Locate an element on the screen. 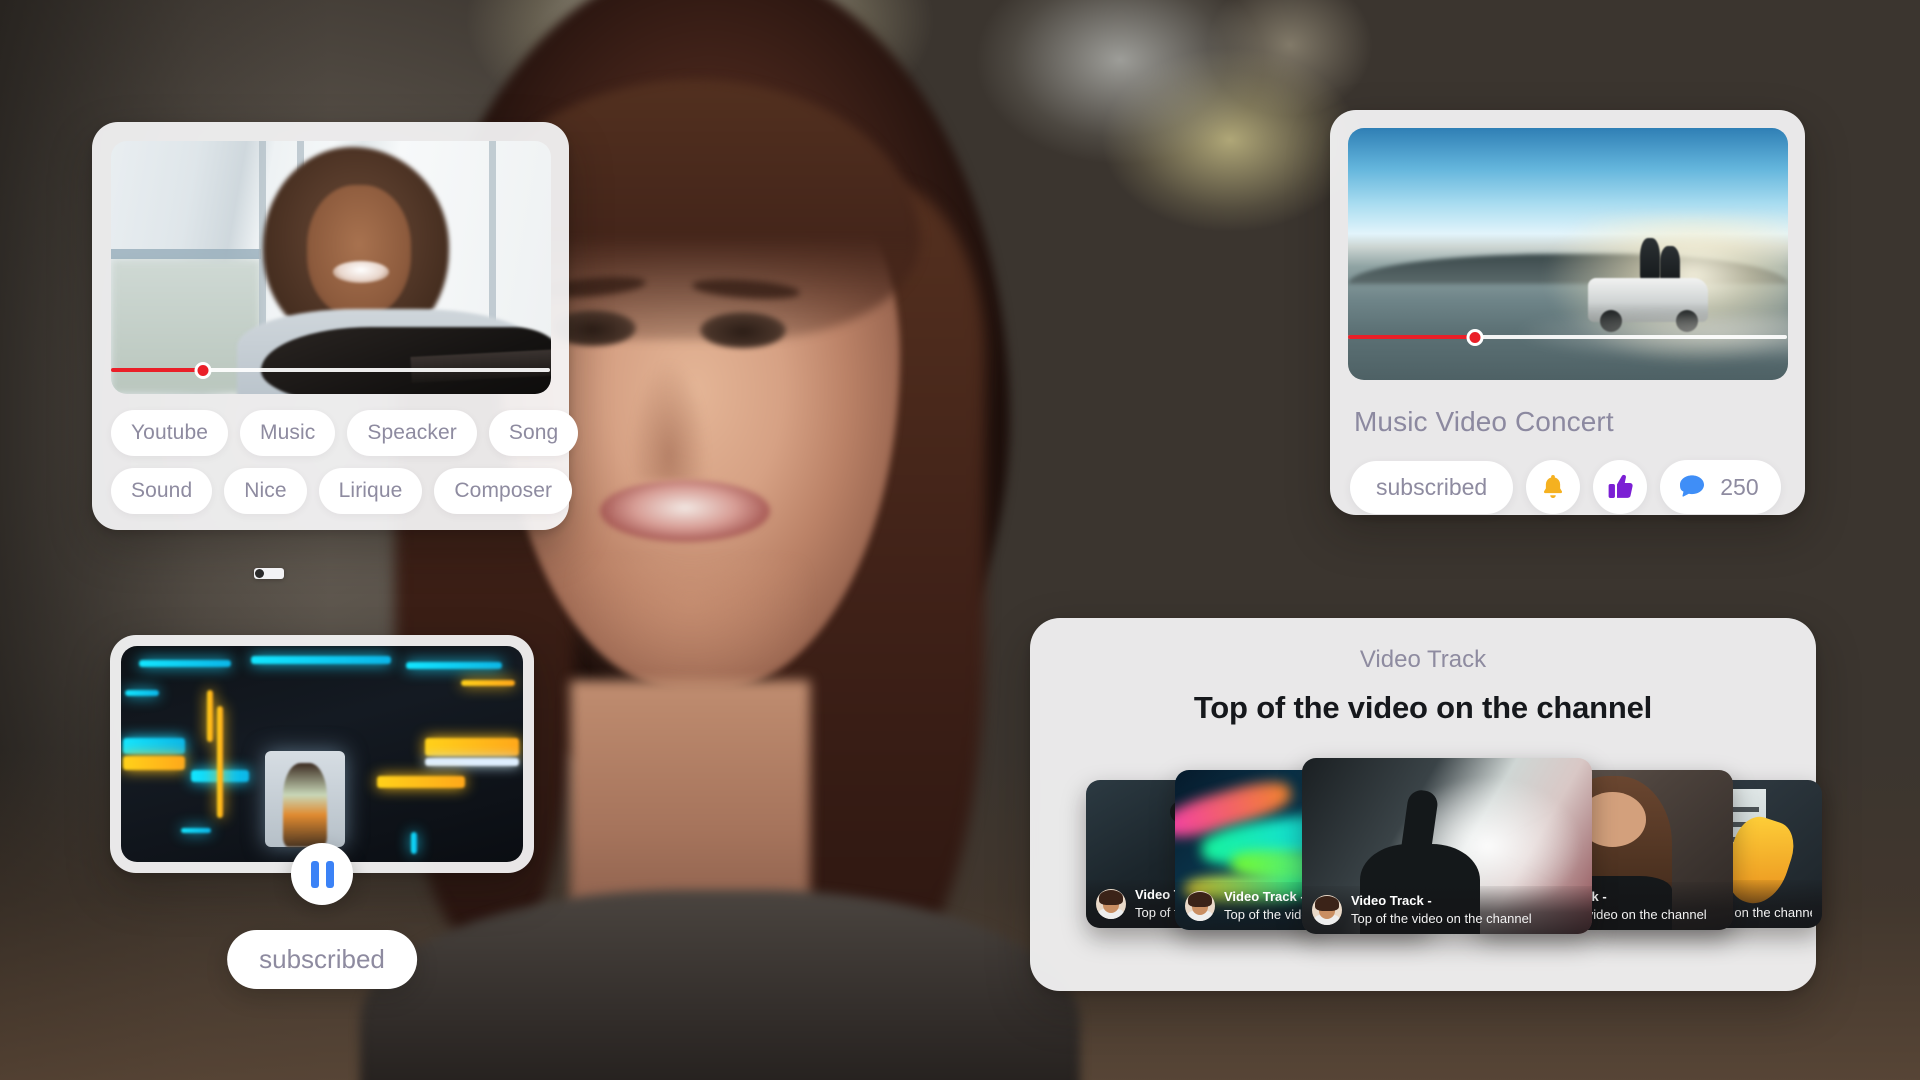  subscribed-button: subscribed is located at coordinates (1432, 487).